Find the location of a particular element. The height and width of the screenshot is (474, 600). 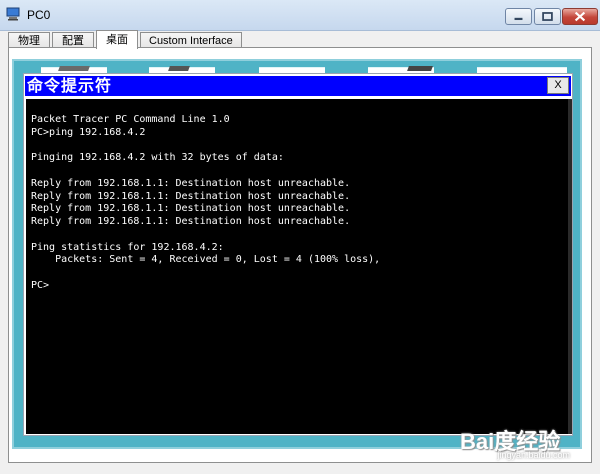

baidu-watermark: Bai度经验 jingyan.baidu.com is located at coordinates (514, 440).